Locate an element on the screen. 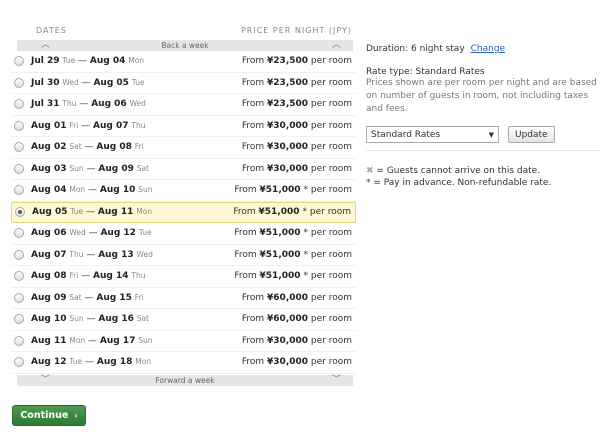  continue-button: Continue › is located at coordinates (49, 415).